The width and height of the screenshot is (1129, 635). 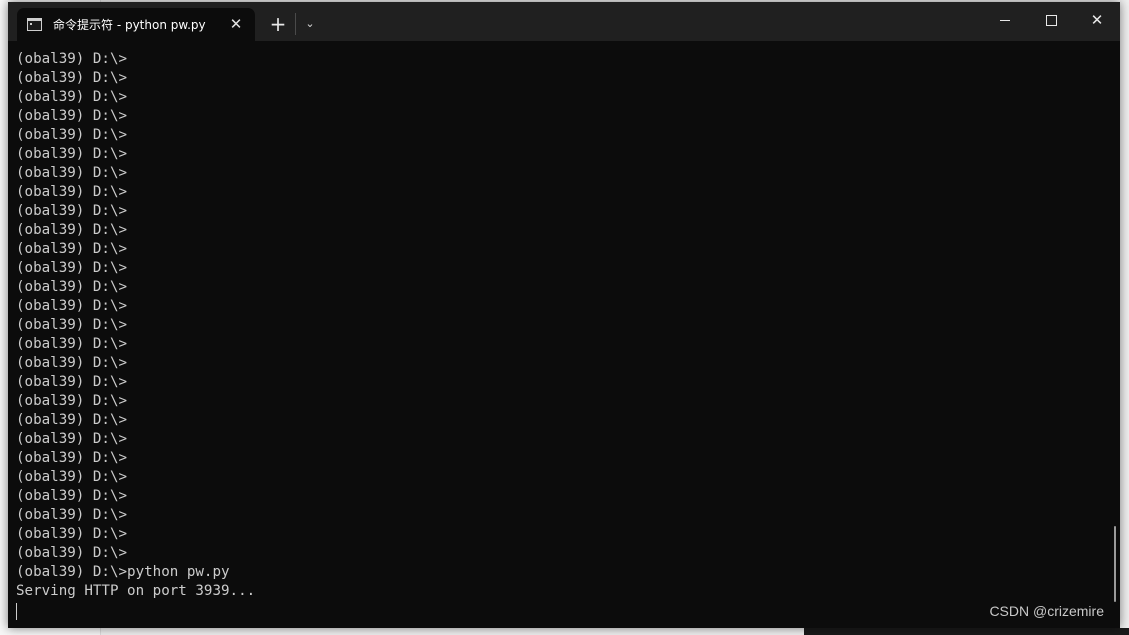 What do you see at coordinates (1115, 564) in the screenshot?
I see `scrollbar-thumb` at bounding box center [1115, 564].